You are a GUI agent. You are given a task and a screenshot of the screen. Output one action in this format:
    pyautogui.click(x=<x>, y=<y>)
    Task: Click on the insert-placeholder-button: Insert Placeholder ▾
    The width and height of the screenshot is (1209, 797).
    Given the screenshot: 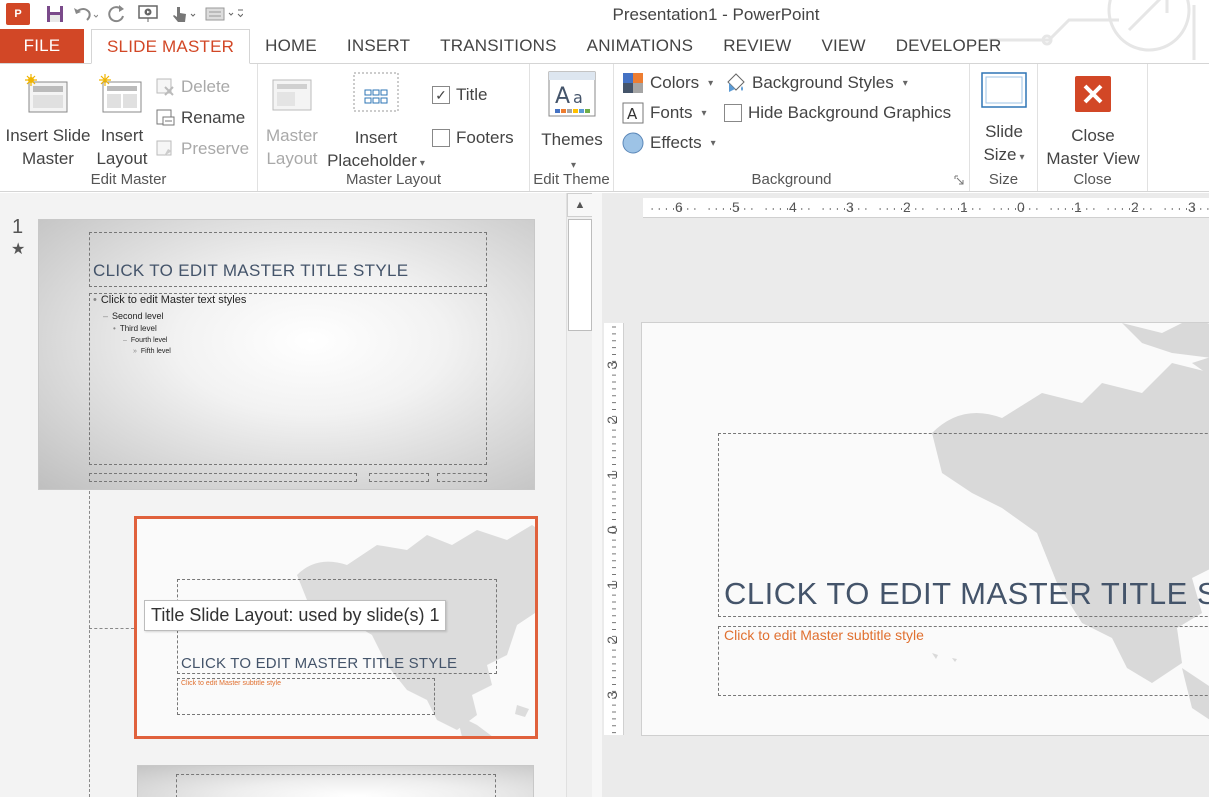 What is the action you would take?
    pyautogui.click(x=376, y=122)
    